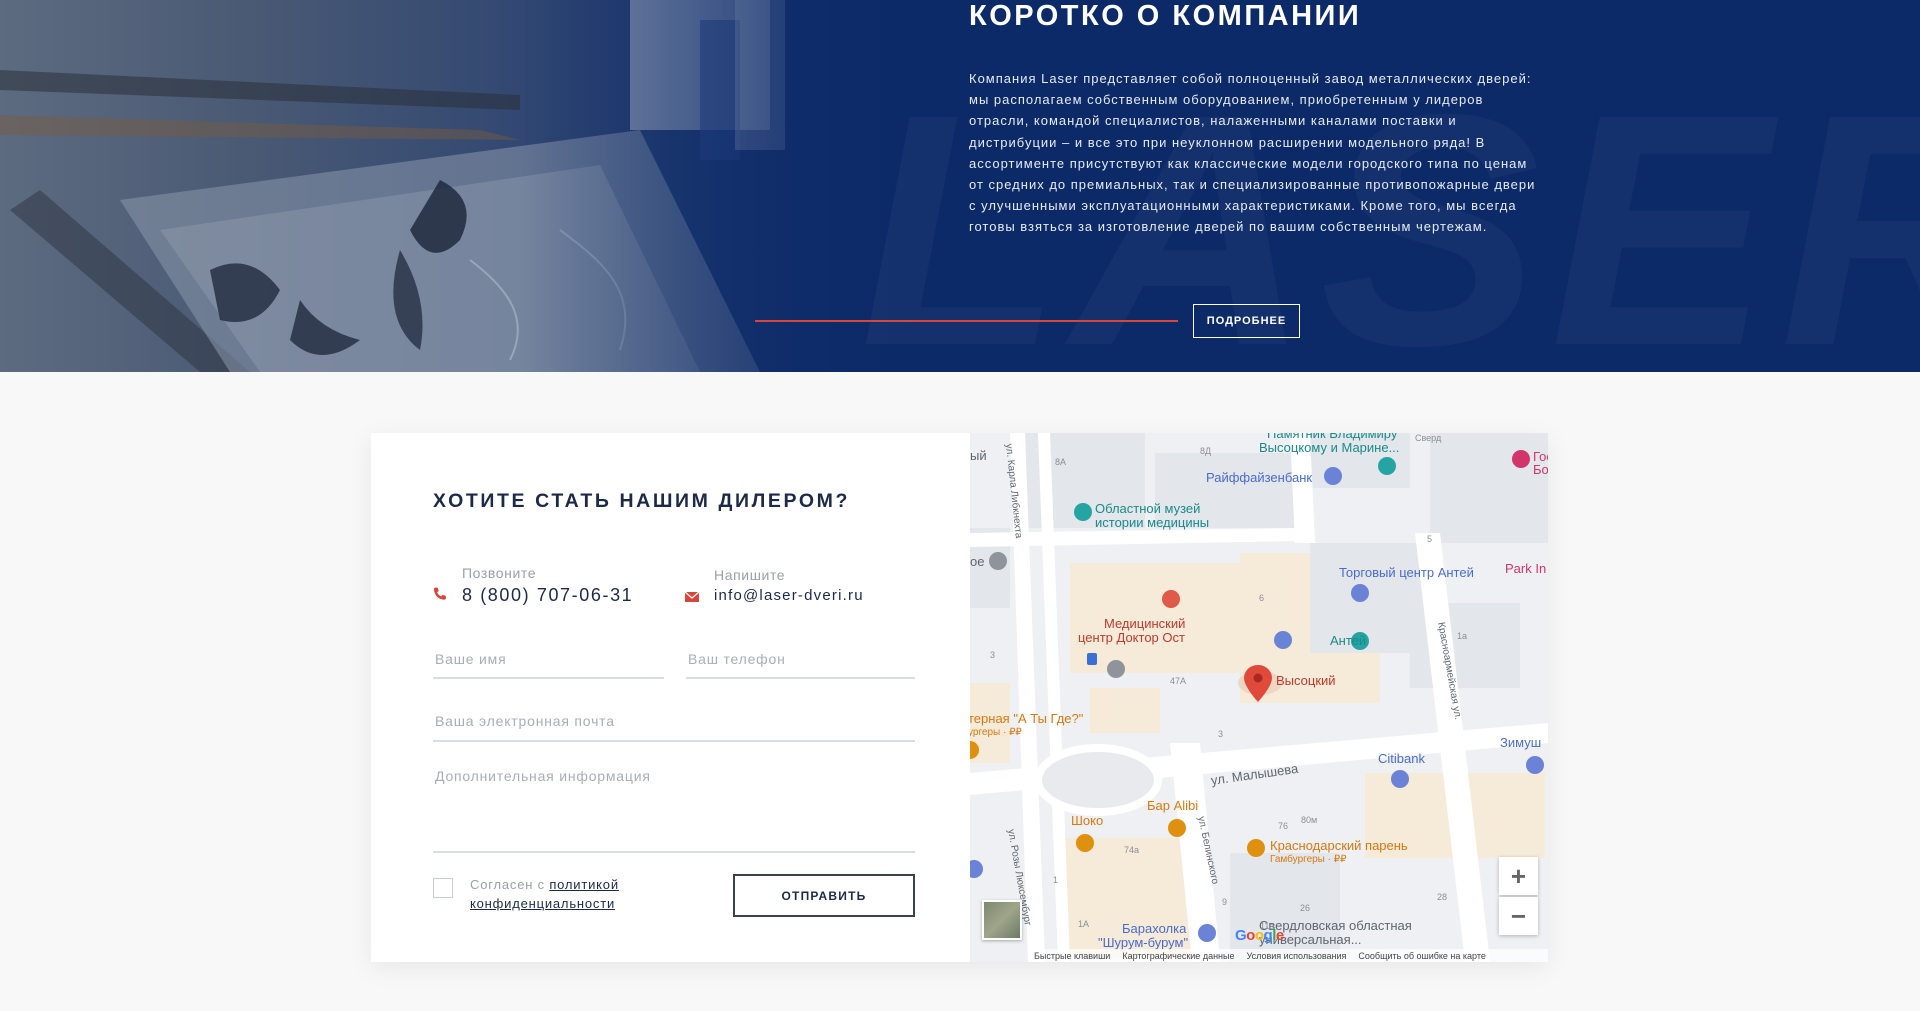 This screenshot has height=1011, width=1920. Describe the element at coordinates (1165, 16) in the screenshot. I see `about-title: КОРОТКО О КОМПАНИИ` at that location.